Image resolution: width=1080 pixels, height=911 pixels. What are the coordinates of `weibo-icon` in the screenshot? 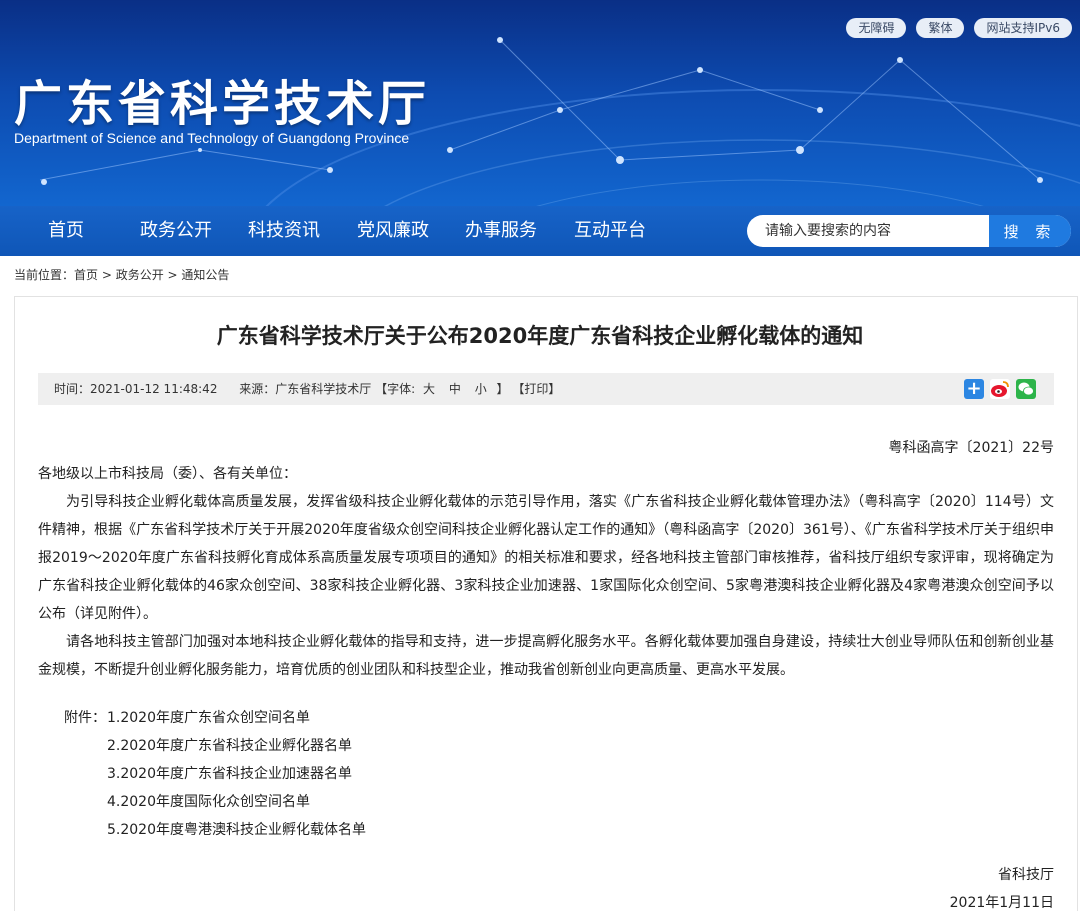 It's located at (1000, 389).